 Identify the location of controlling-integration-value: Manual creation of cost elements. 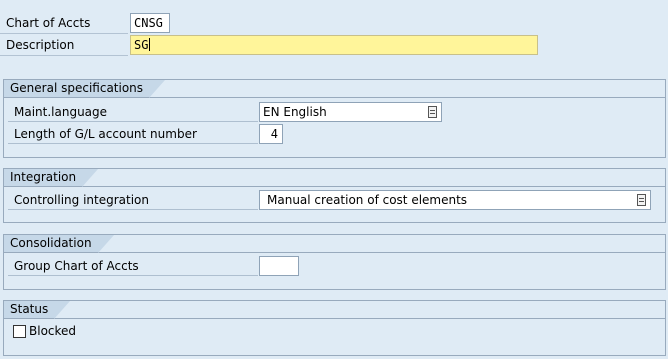
(367, 200).